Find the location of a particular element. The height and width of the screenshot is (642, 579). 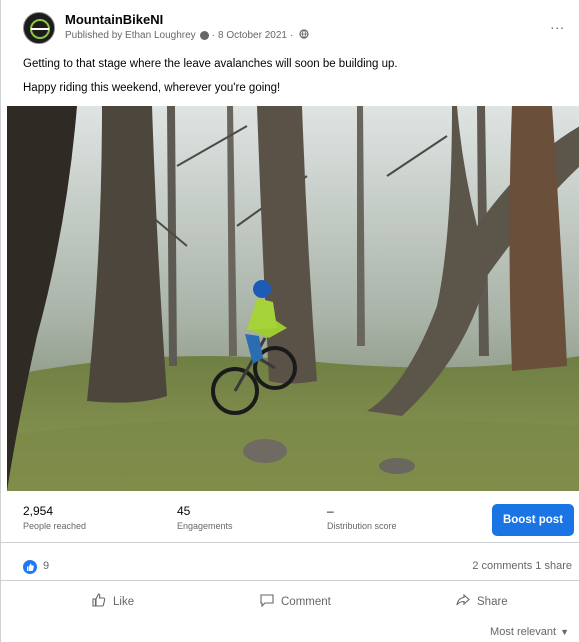

like-button: Like is located at coordinates (112, 601).